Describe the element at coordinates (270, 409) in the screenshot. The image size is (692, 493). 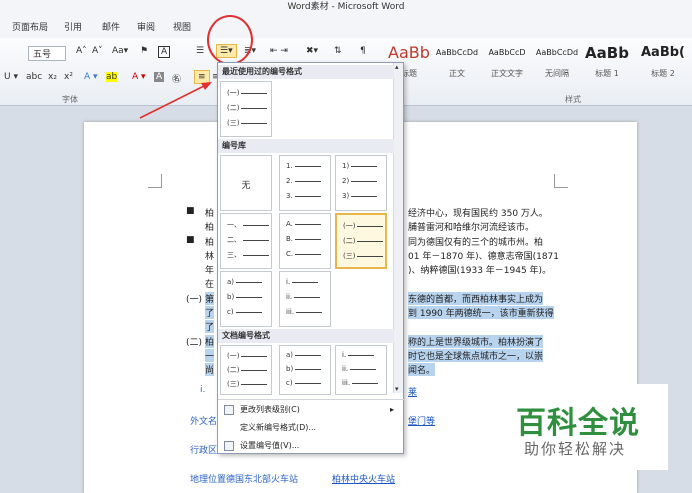
I see `menu-label: 更改列表级别(C)` at that location.